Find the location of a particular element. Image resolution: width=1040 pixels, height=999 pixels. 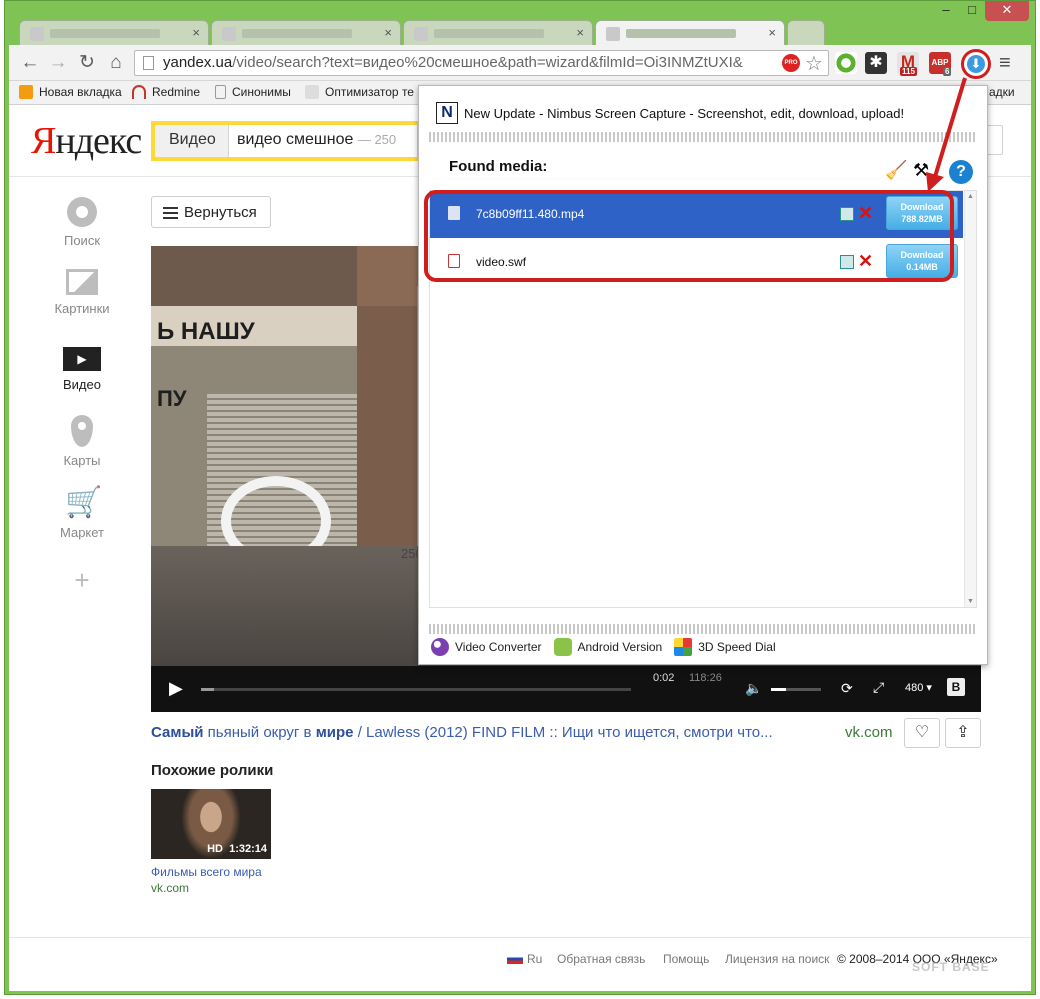

annotation-arrow is located at coordinates (946, 134).